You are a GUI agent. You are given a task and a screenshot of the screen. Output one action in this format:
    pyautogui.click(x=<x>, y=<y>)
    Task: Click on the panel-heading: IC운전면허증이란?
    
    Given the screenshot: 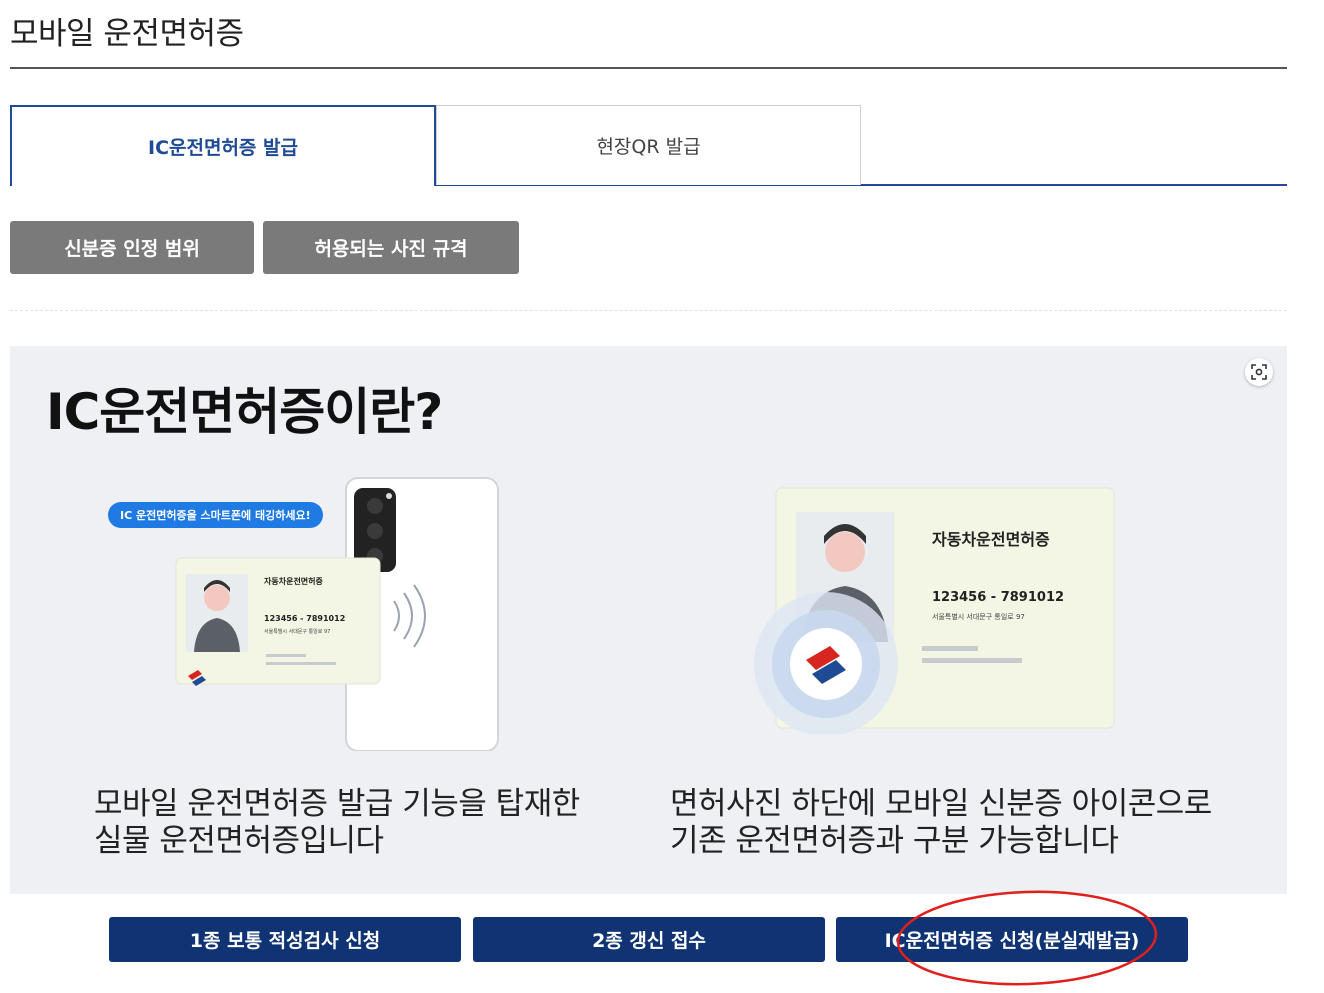 What is the action you would take?
    pyautogui.click(x=244, y=412)
    